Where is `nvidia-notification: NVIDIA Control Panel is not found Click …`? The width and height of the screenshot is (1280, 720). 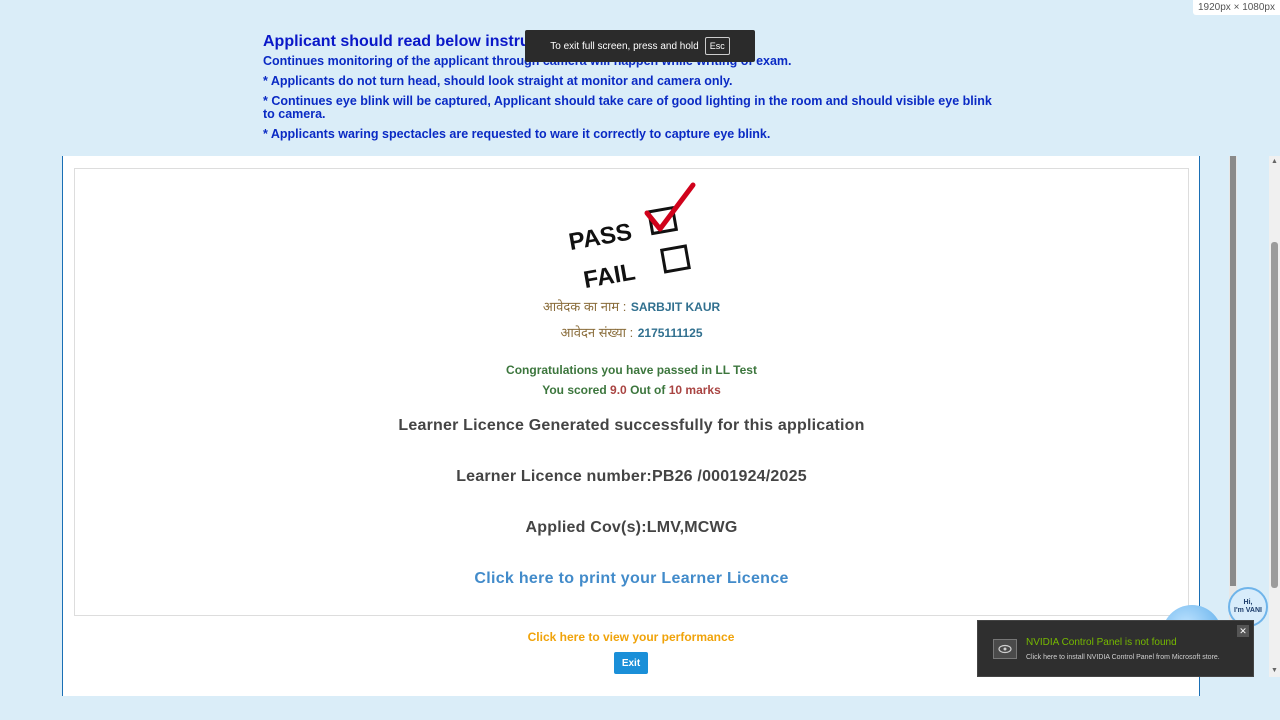 nvidia-notification: NVIDIA Control Panel is not found Click … is located at coordinates (1115, 648).